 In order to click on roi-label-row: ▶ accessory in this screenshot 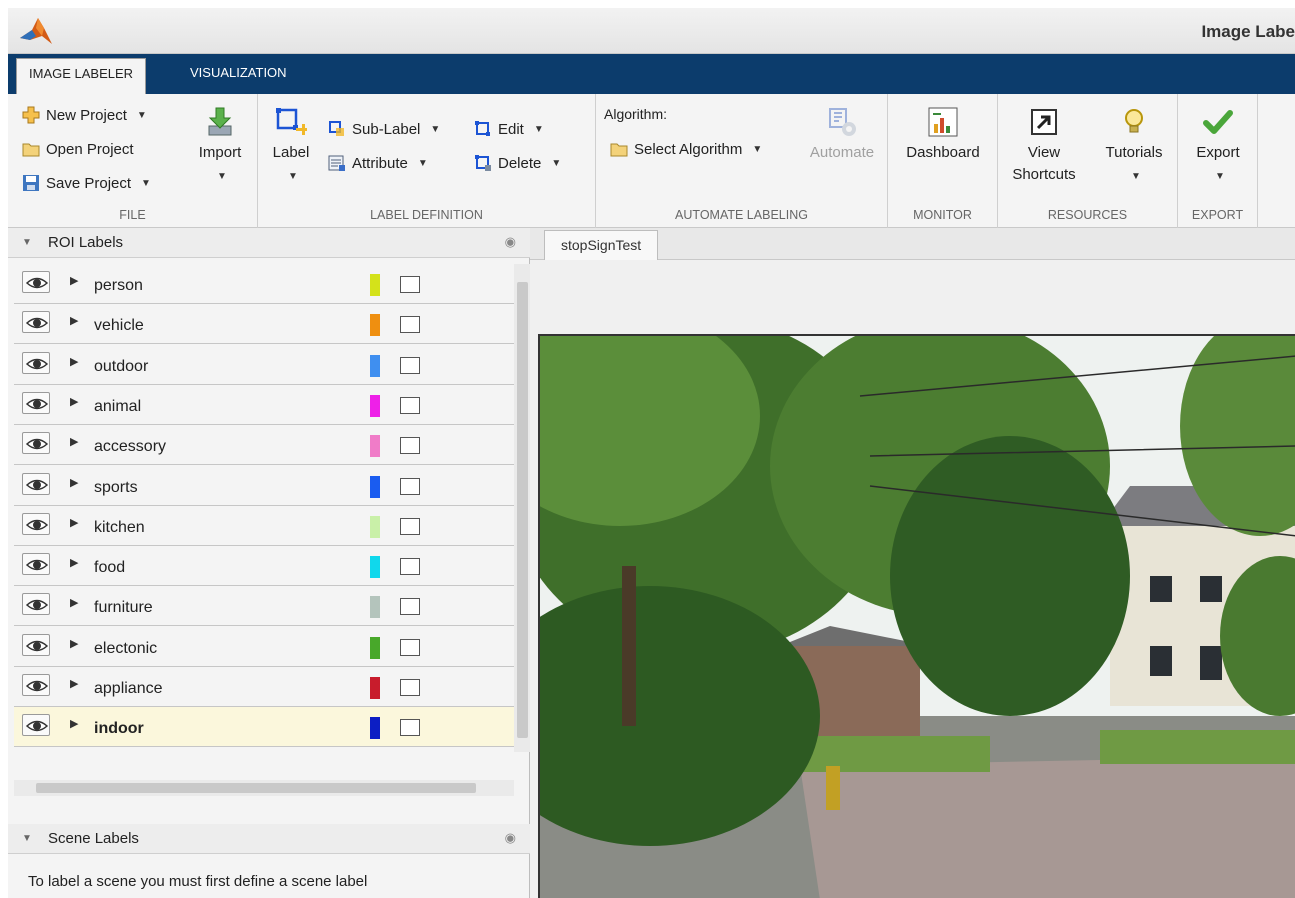, I will do `click(265, 445)`.